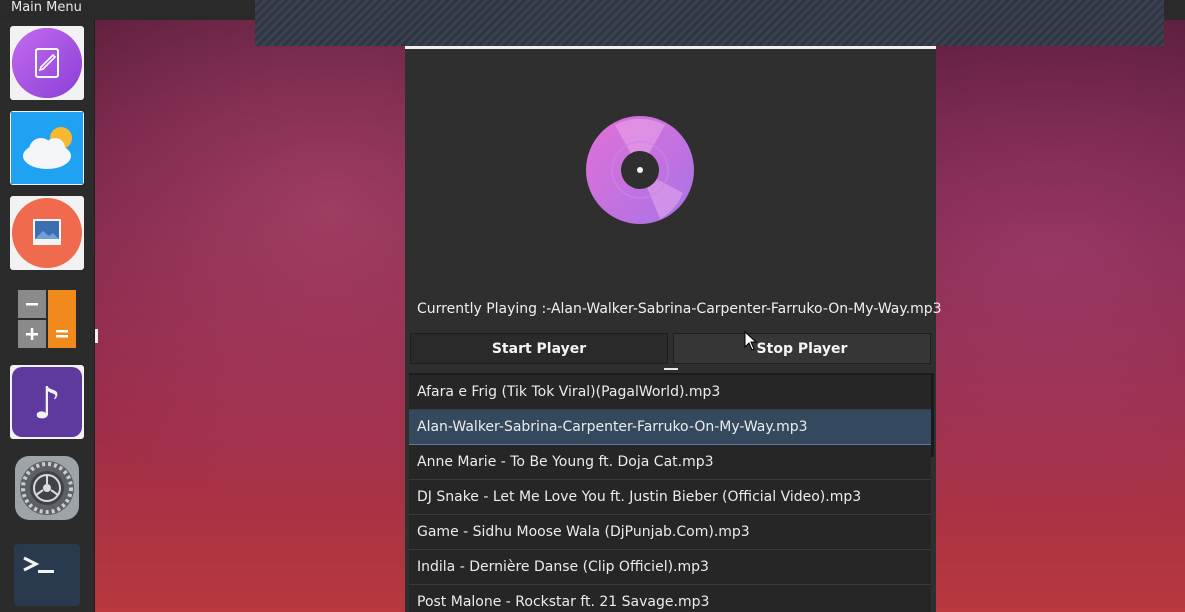  Describe the element at coordinates (539, 348) in the screenshot. I see `start-player-button: Start Player` at that location.